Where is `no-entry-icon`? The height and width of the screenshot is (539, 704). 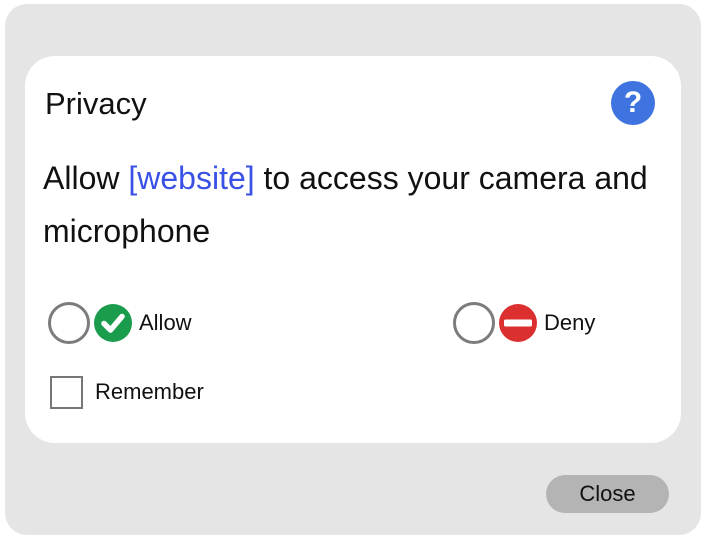 no-entry-icon is located at coordinates (518, 323).